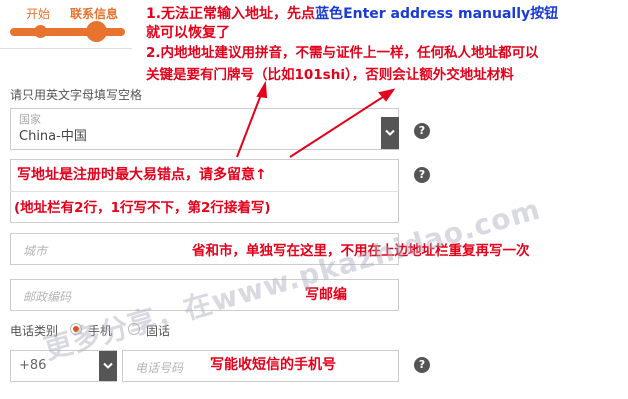 Image resolution: width=628 pixels, height=399 pixels. What do you see at coordinates (338, 126) in the screenshot?
I see `arrow-line-right` at bounding box center [338, 126].